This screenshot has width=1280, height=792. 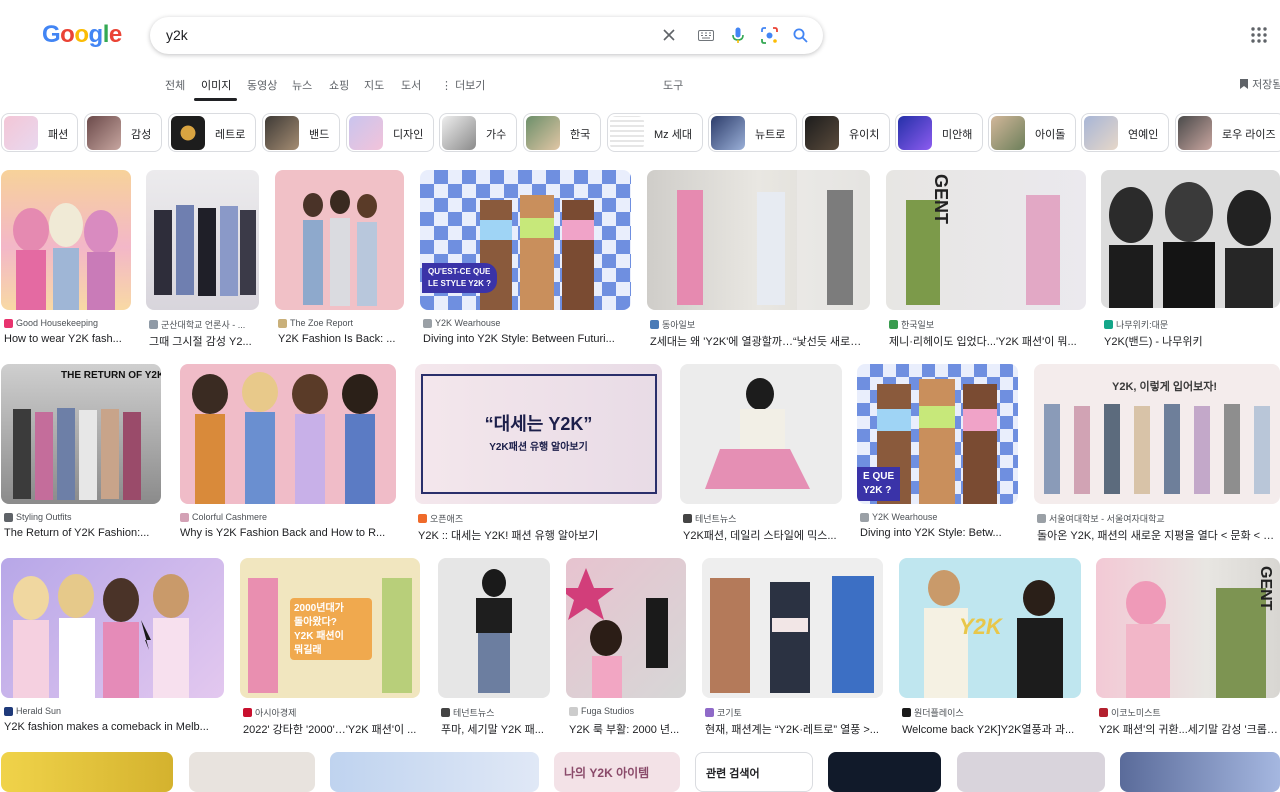 What do you see at coordinates (1032, 132) in the screenshot?
I see `chip-idol: 아이돌` at bounding box center [1032, 132].